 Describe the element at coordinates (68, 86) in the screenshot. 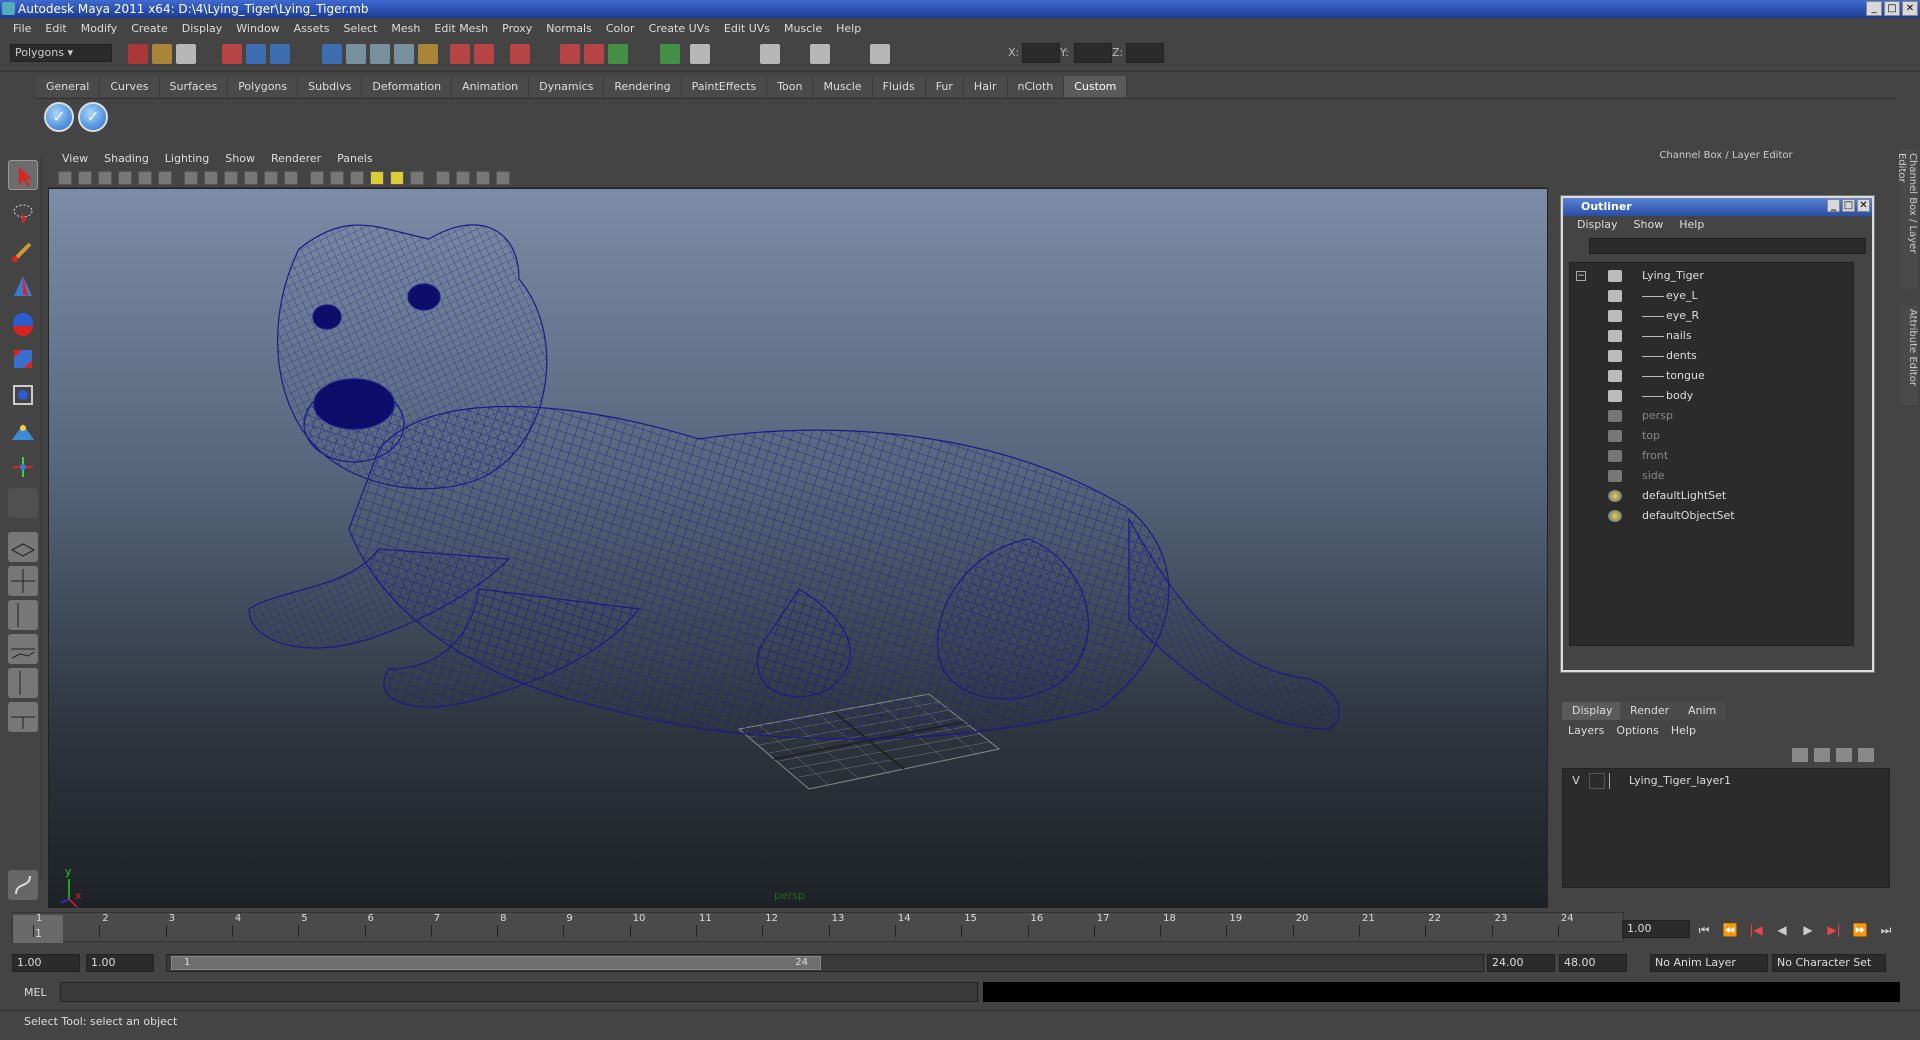

I see `shelf-tab-general: General` at that location.